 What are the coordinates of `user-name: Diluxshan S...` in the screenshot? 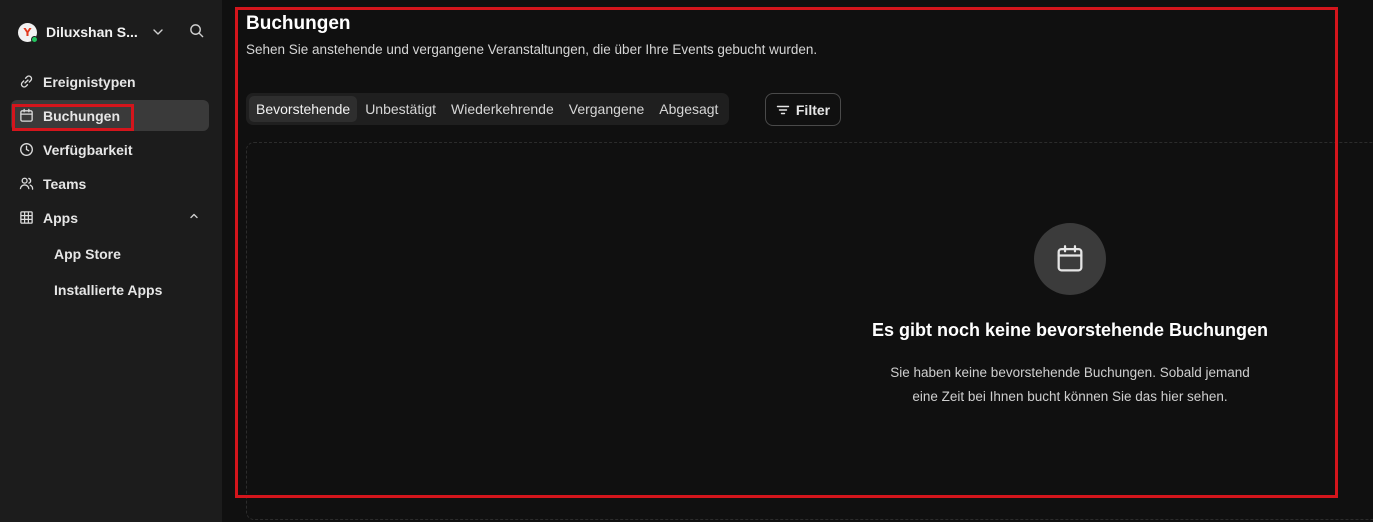 It's located at (92, 32).